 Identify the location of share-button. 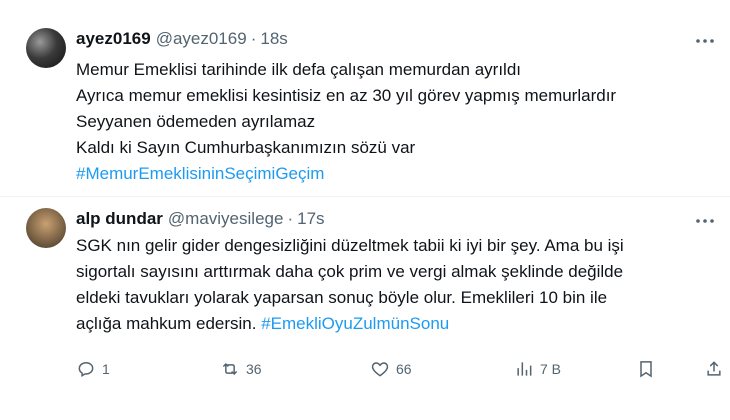
(714, 369).